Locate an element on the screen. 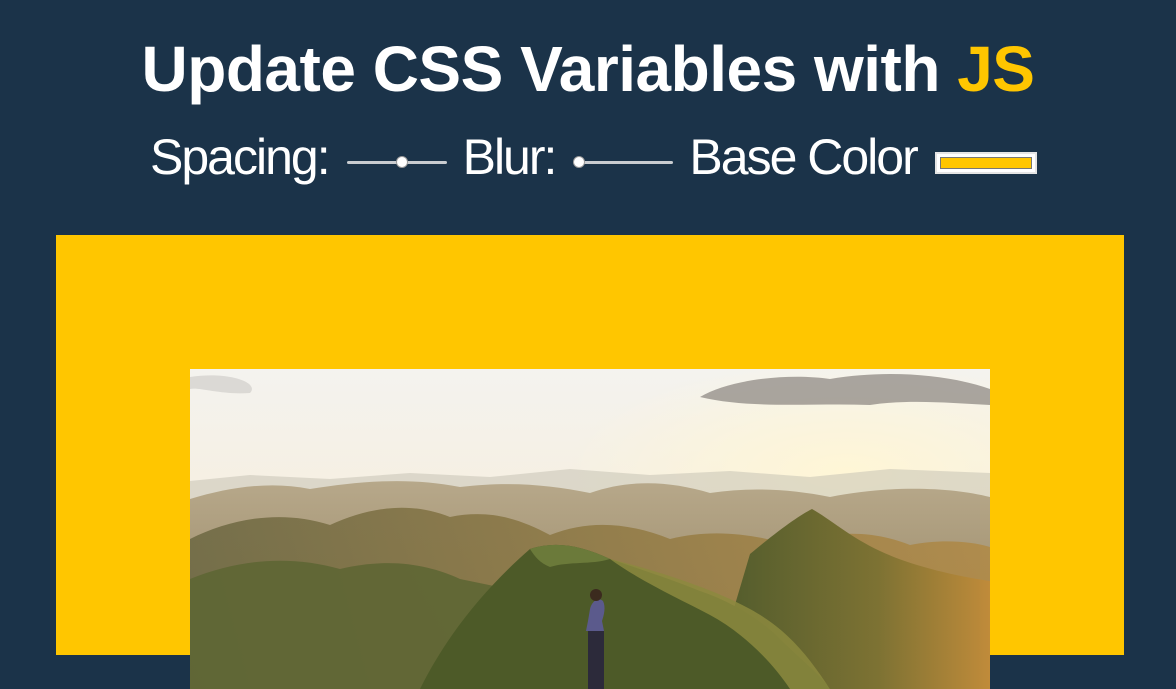 The width and height of the screenshot is (1176, 689). blur-label: Blur: is located at coordinates (510, 157).